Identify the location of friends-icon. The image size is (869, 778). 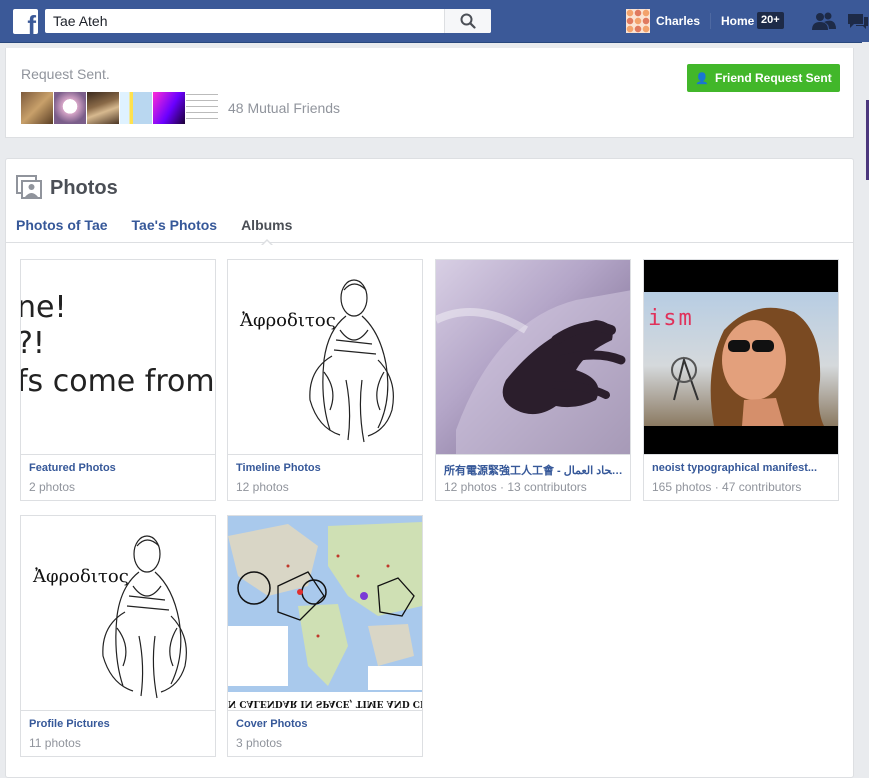
(824, 22).